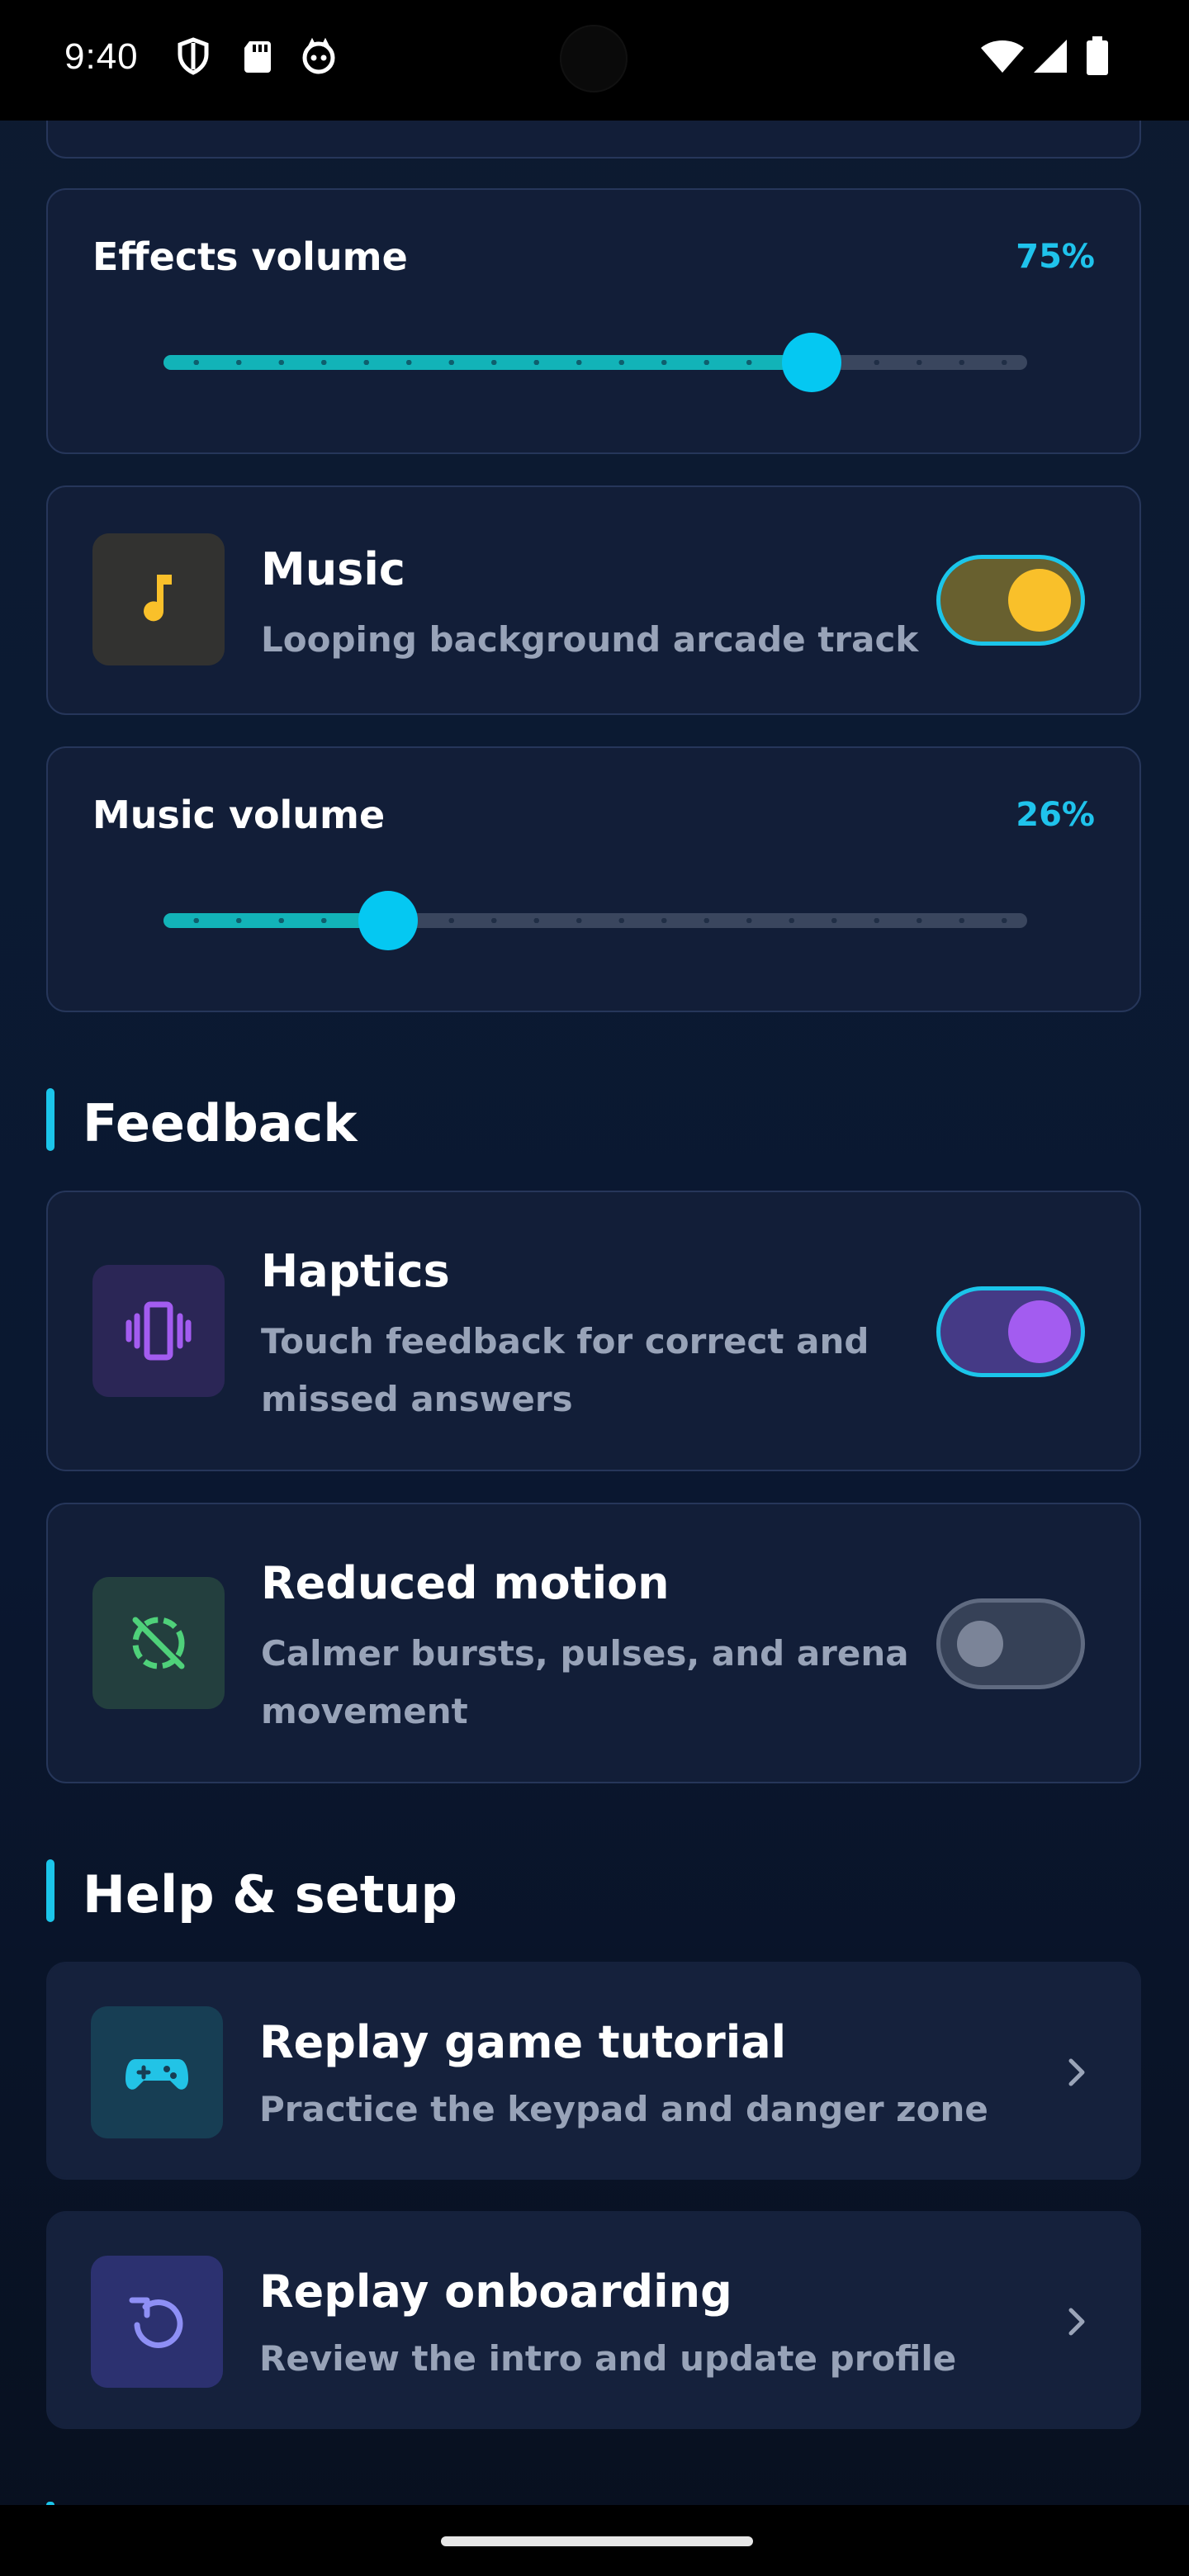 This screenshot has height=2576, width=1189. Describe the element at coordinates (597, 2541) in the screenshot. I see `home-gesture-pill` at that location.